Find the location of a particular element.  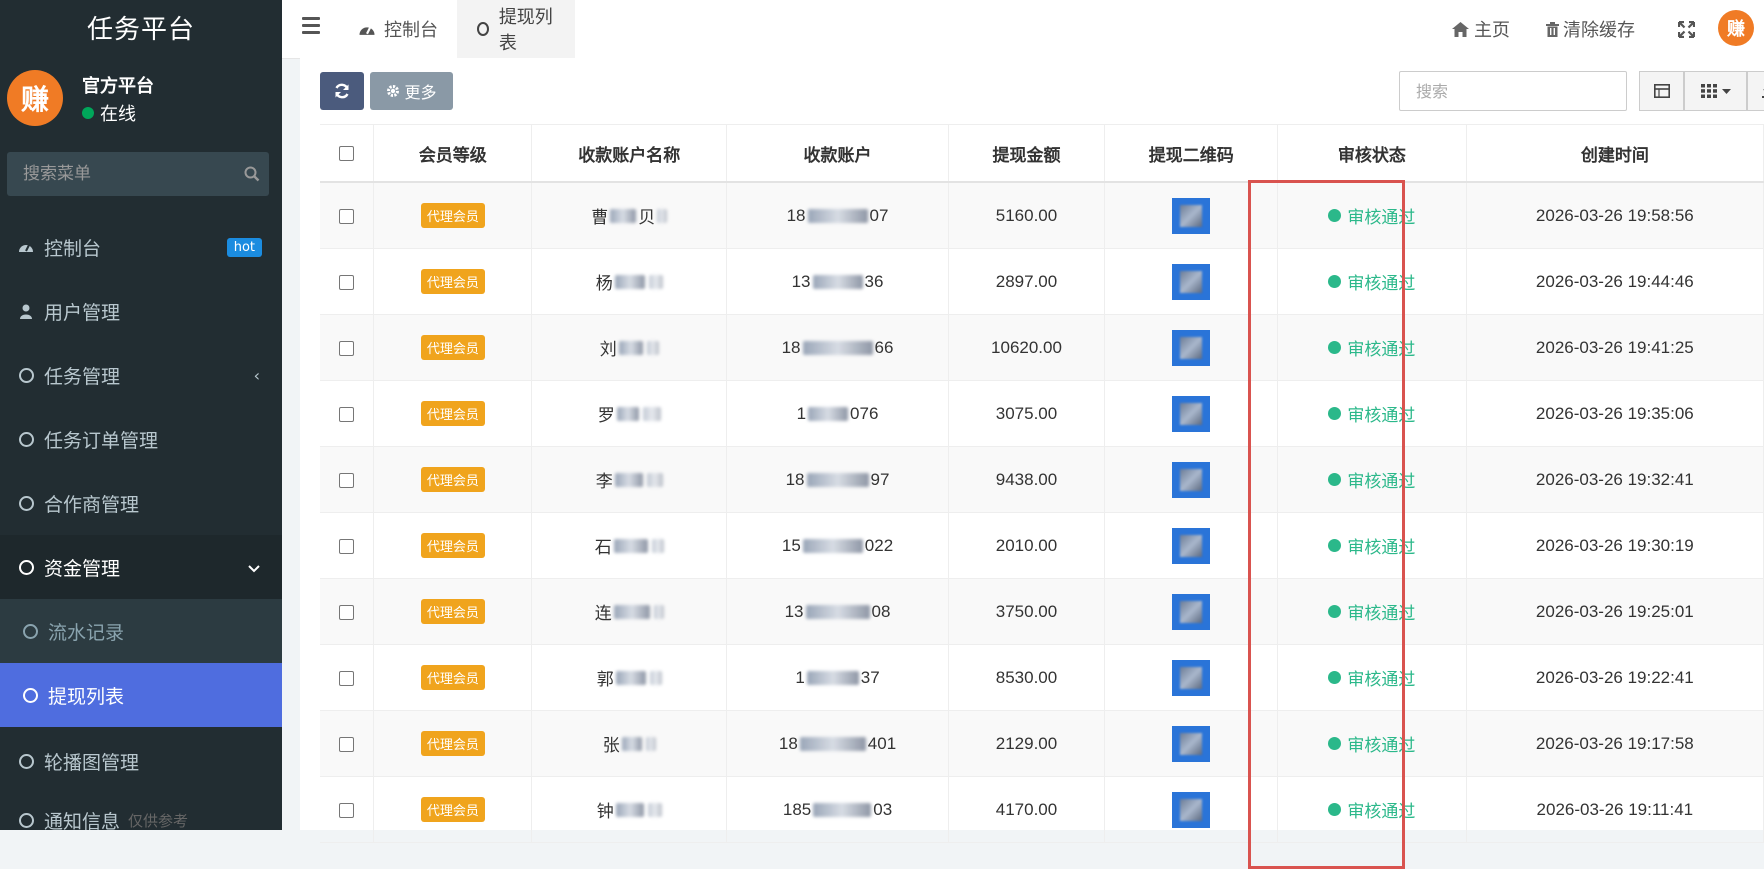

brand-title: 任务平台 is located at coordinates (141, 27).